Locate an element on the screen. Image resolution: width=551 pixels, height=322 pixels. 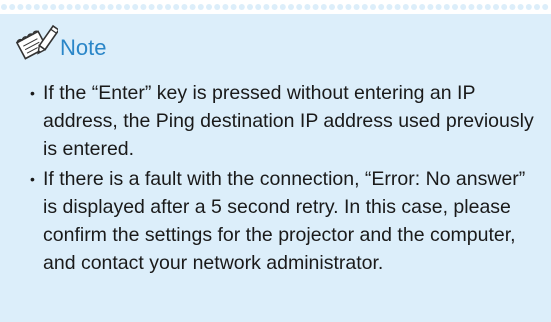
note-header: Note is located at coordinates (60, 42).